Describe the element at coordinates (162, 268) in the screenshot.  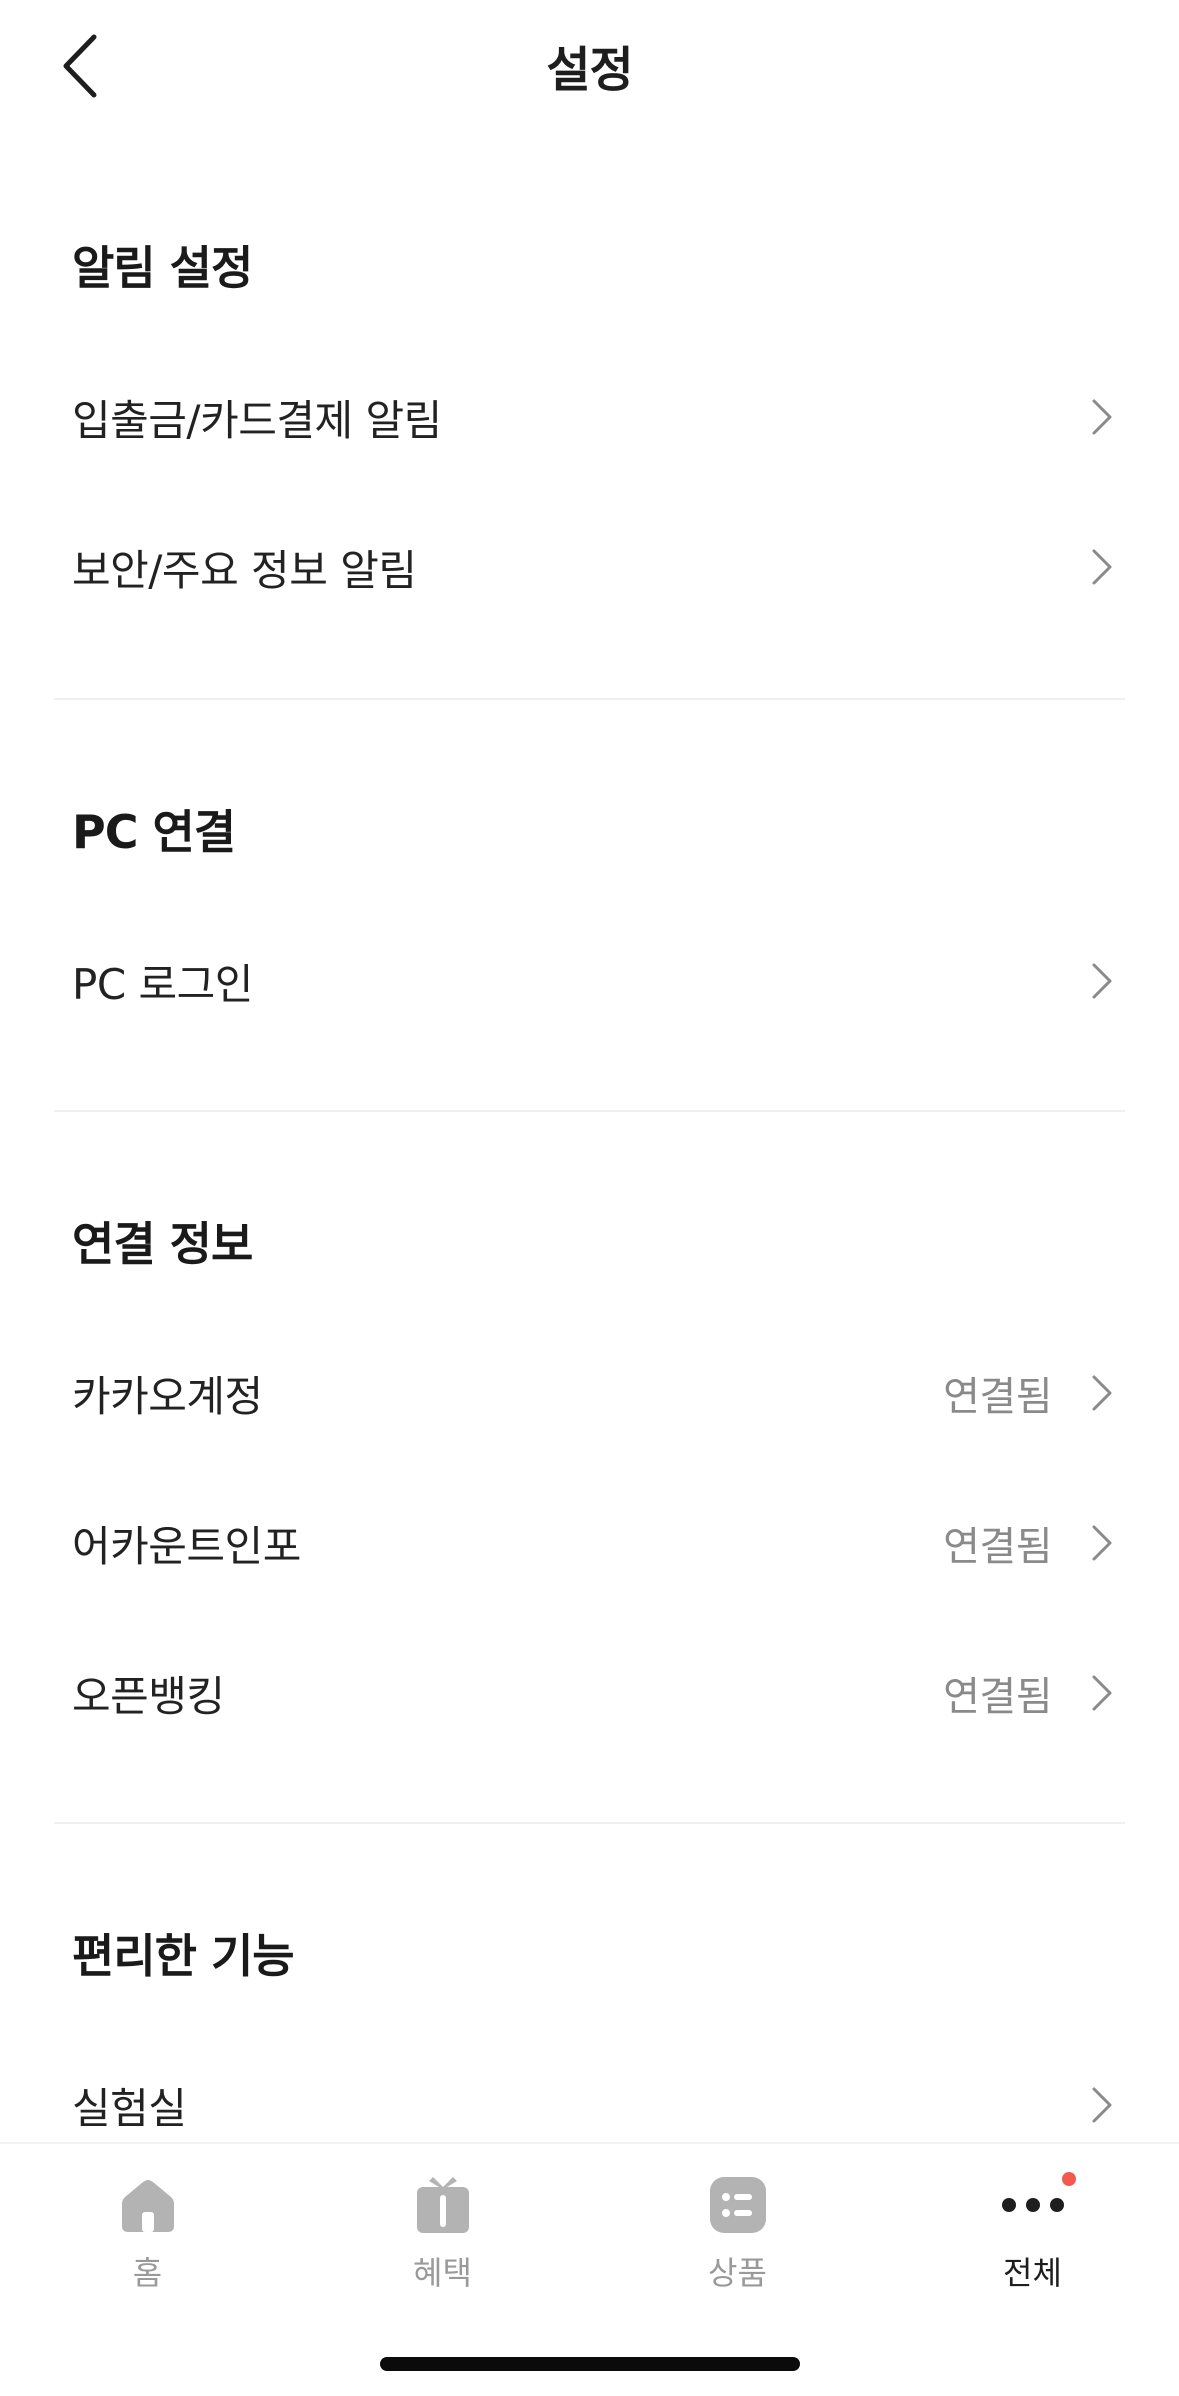
I see `section-title-notifications: 알림 설정` at that location.